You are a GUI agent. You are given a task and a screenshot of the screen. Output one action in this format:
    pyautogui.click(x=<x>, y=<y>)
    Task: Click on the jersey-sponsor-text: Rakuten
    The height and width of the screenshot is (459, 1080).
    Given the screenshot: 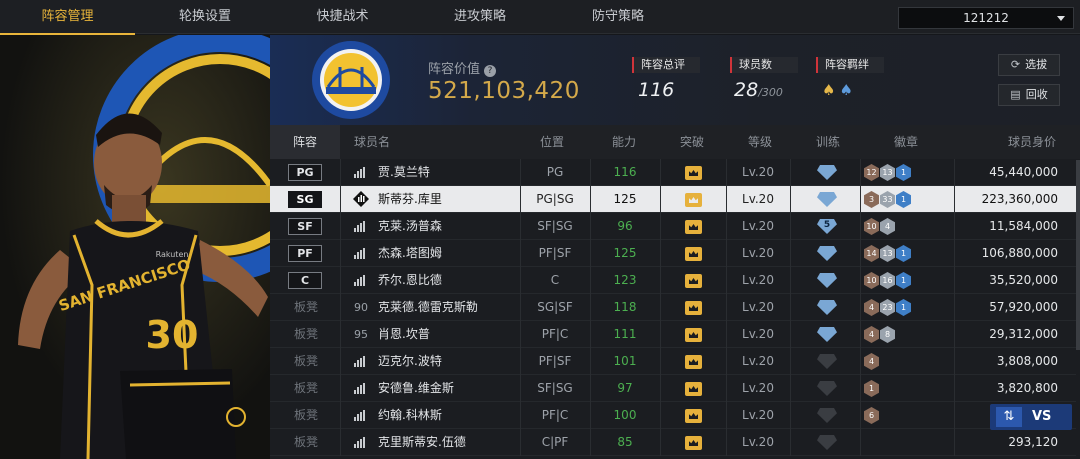 What is the action you would take?
    pyautogui.click(x=172, y=254)
    